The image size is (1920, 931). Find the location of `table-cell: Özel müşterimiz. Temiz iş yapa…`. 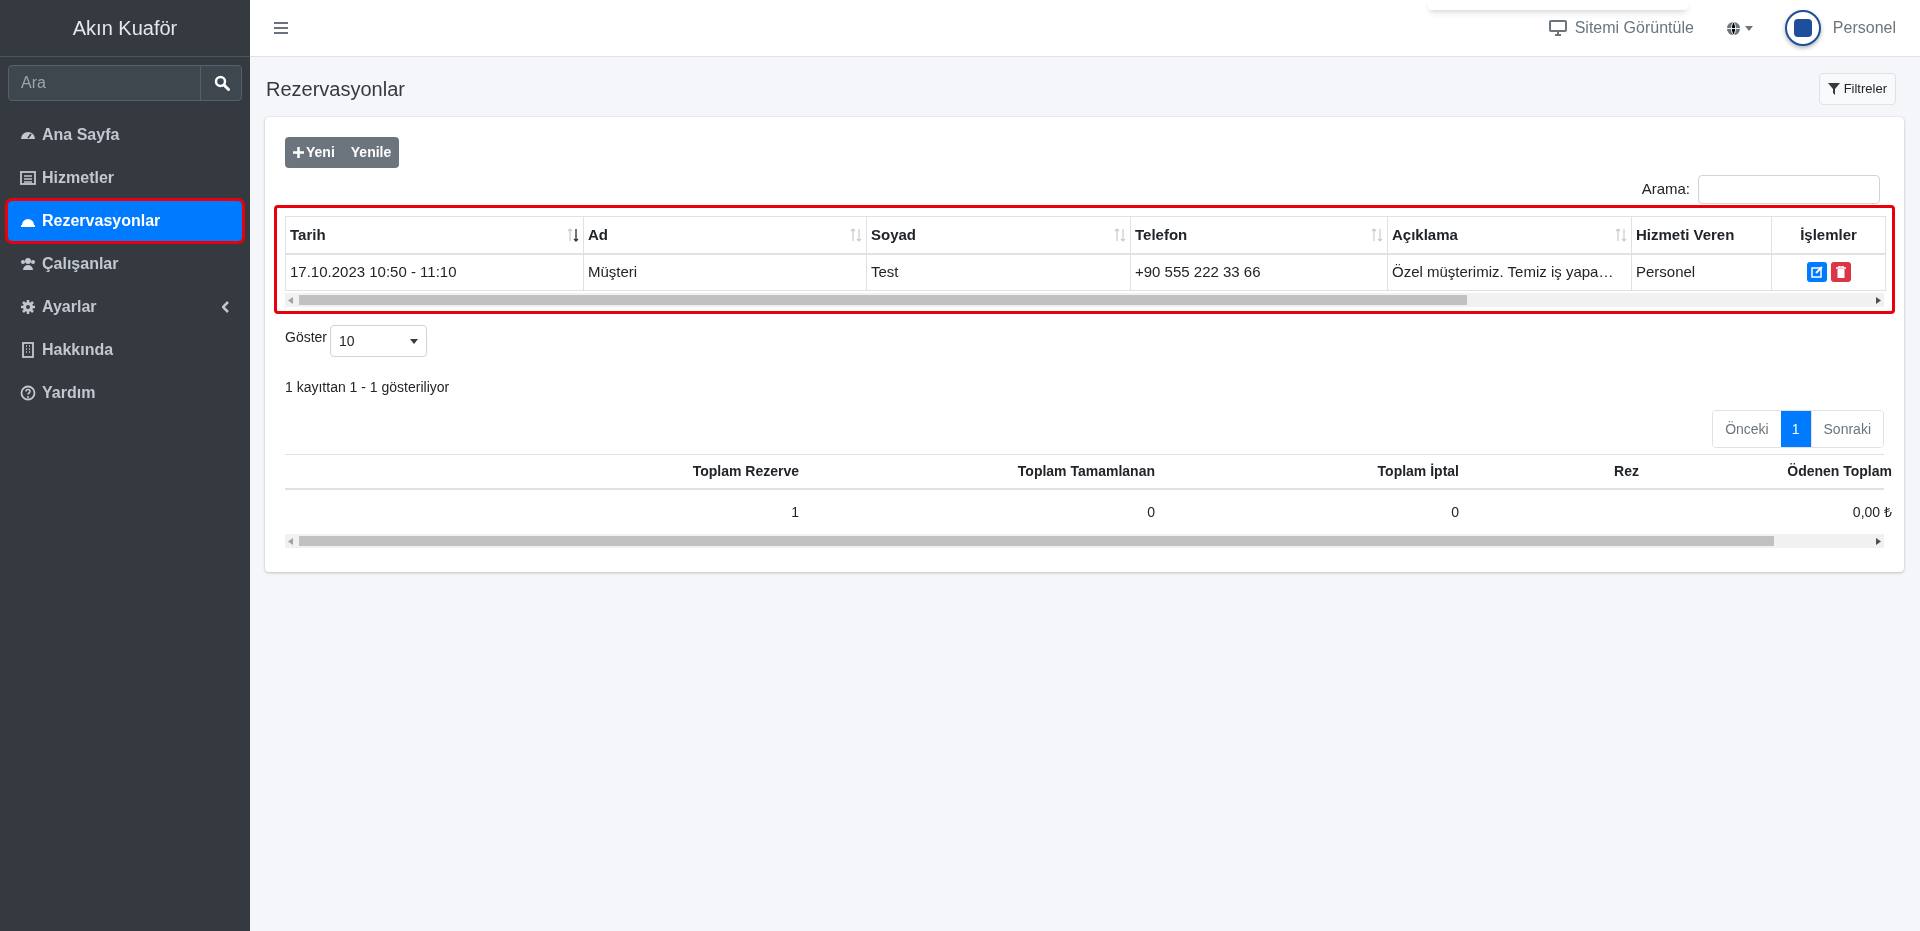

table-cell: Özel müşterimiz. Temiz iş yapa… is located at coordinates (1509, 272).